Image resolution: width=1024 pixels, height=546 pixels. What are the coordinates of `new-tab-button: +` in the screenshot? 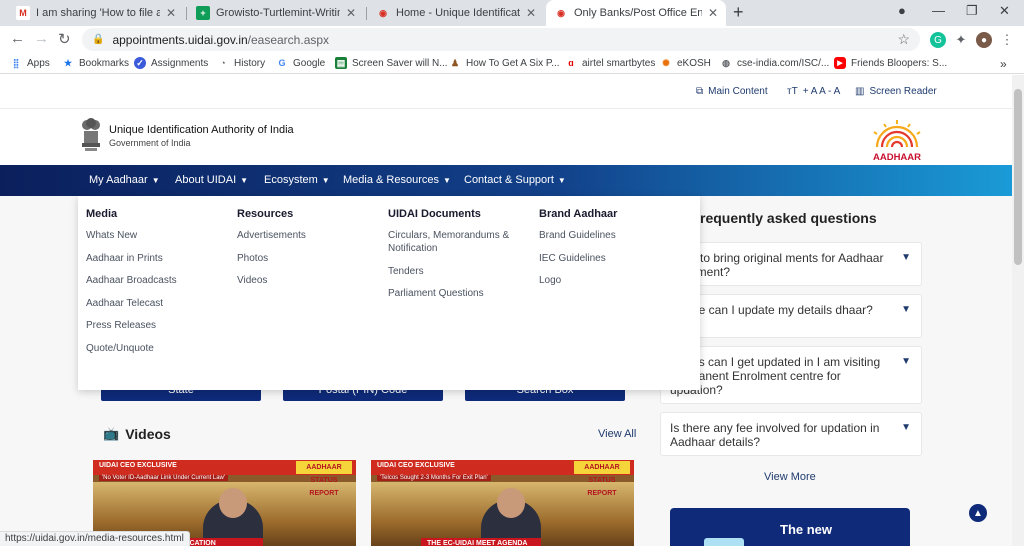 It's located at (738, 12).